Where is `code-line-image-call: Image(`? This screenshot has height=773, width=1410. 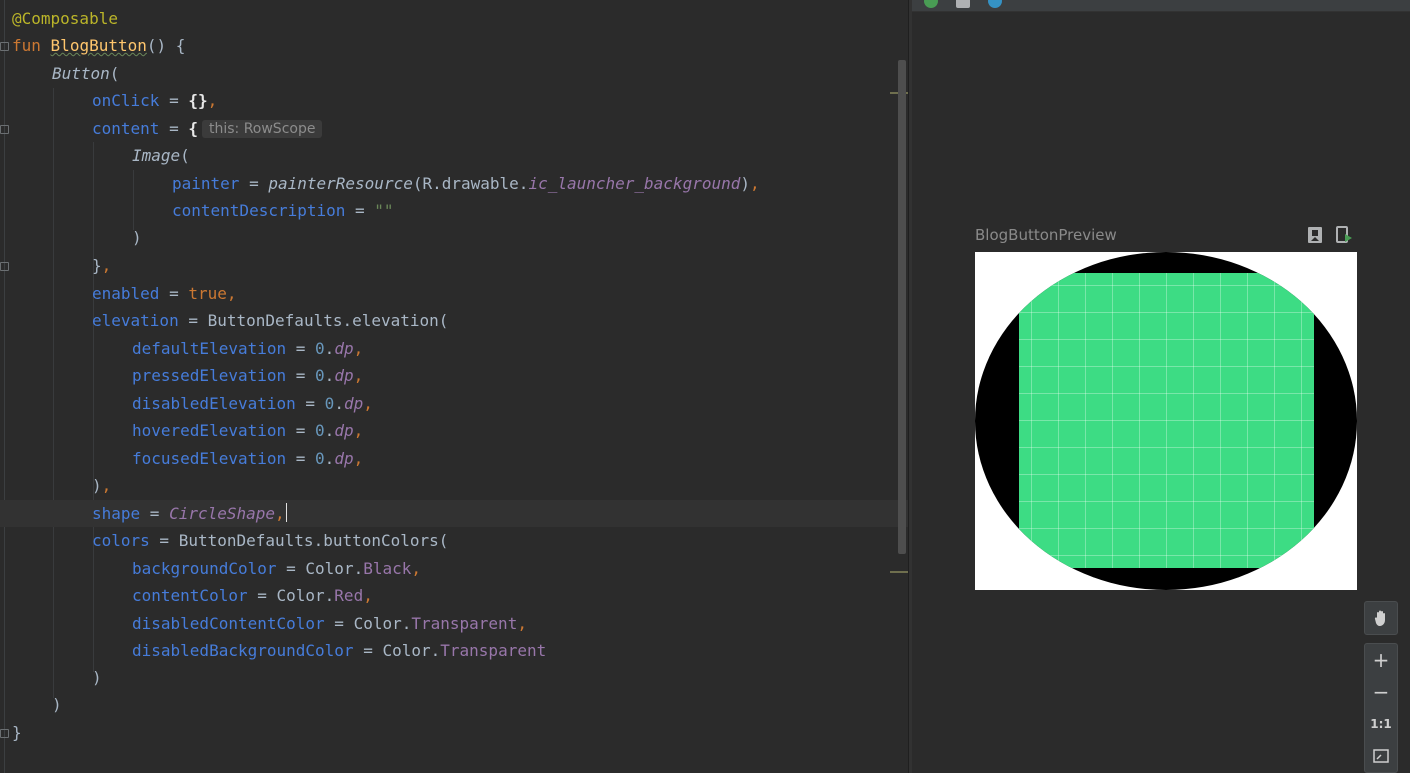
code-line-image-call: Image( is located at coordinates (454, 155).